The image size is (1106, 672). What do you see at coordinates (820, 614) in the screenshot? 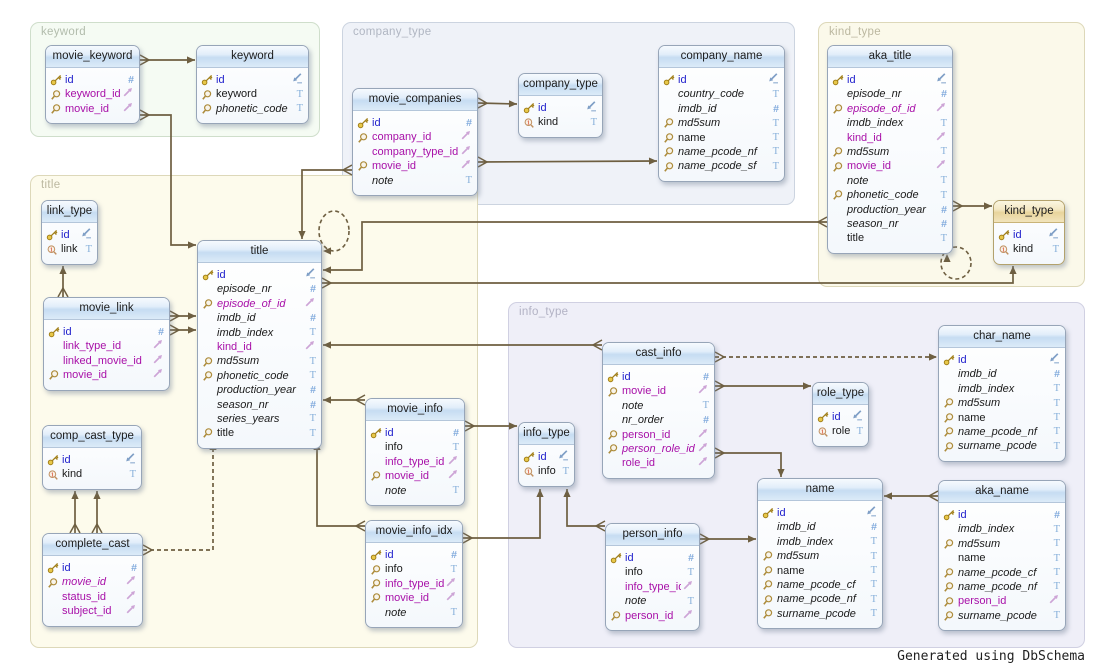
I see `column-name-surname_pcode: surname_pcode T` at bounding box center [820, 614].